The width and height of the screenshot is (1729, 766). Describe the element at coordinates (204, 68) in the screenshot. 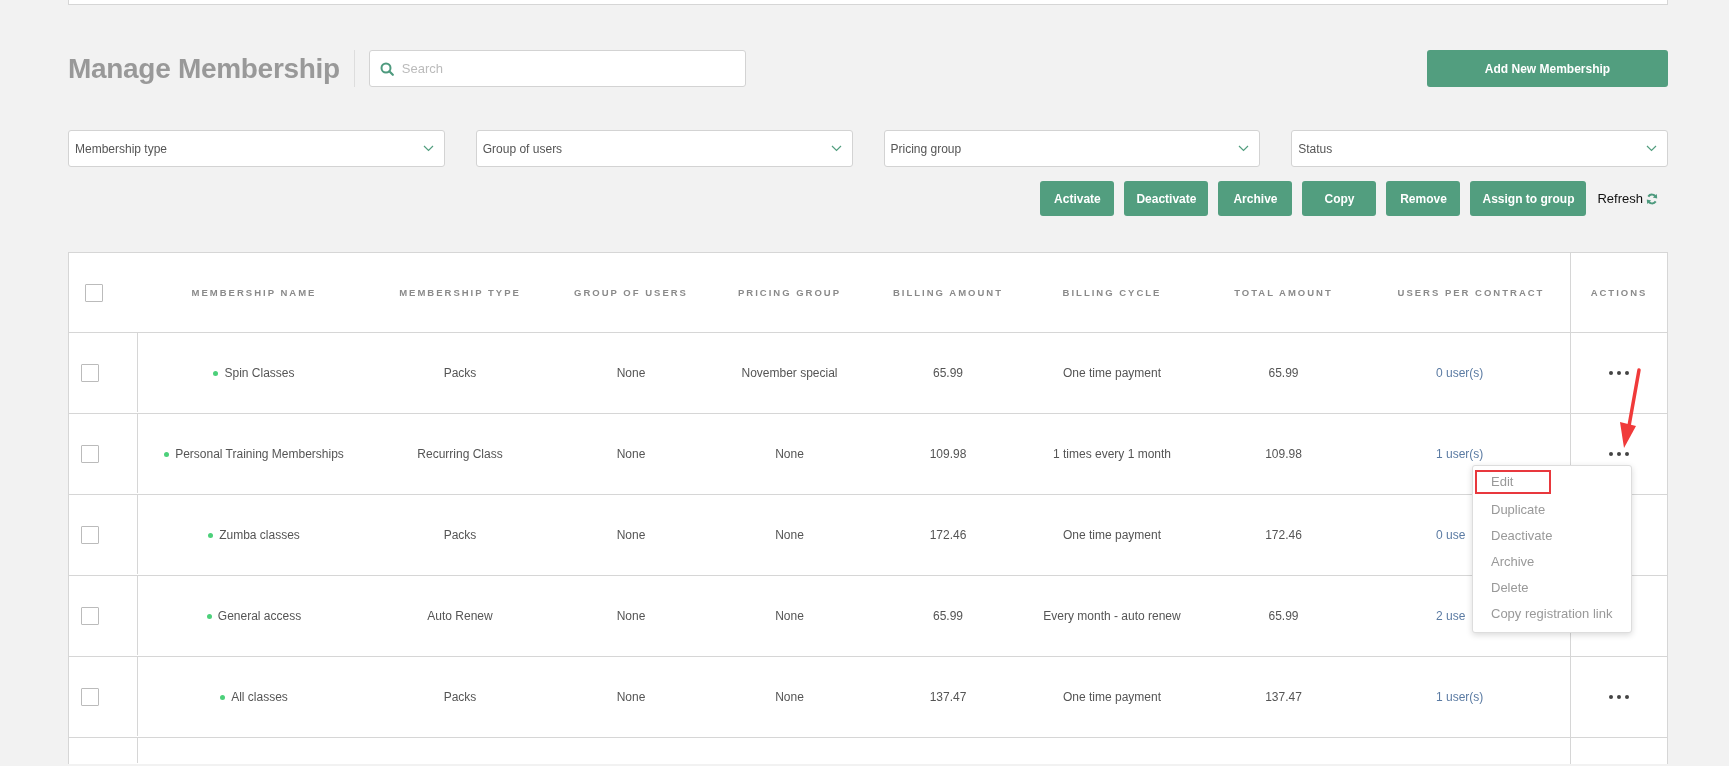

I see `page-title: Manage Membership` at that location.